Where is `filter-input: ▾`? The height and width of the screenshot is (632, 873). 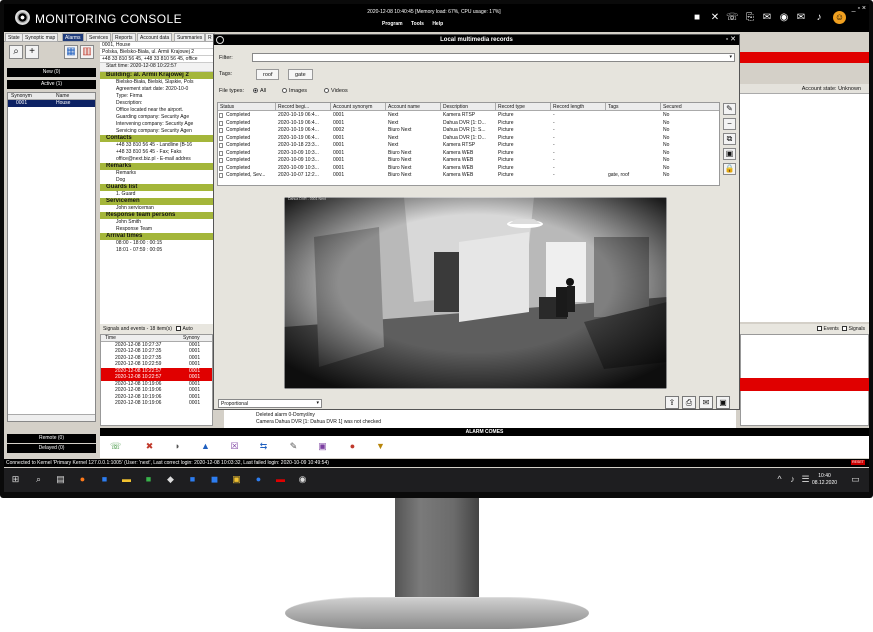
filter-input: ▾ is located at coordinates (493, 57).